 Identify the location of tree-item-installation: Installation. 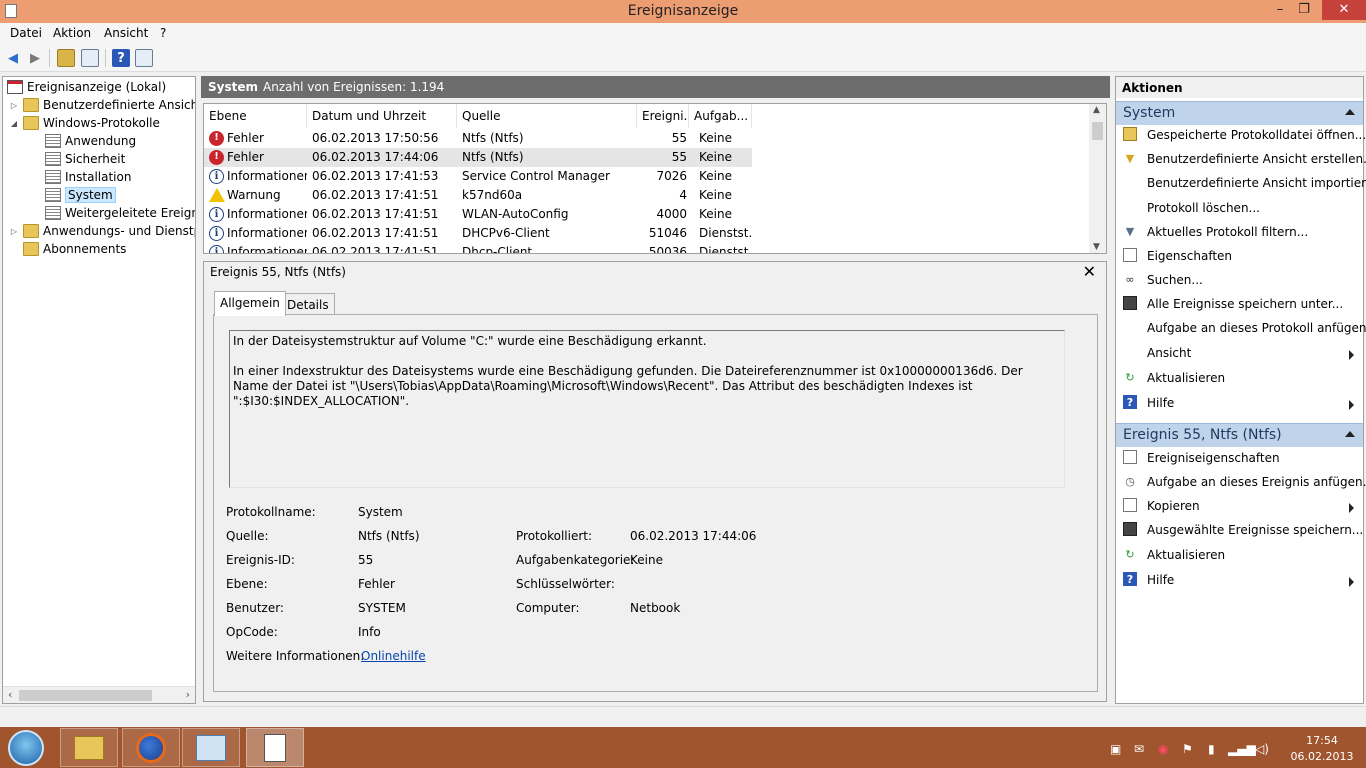
(88, 177).